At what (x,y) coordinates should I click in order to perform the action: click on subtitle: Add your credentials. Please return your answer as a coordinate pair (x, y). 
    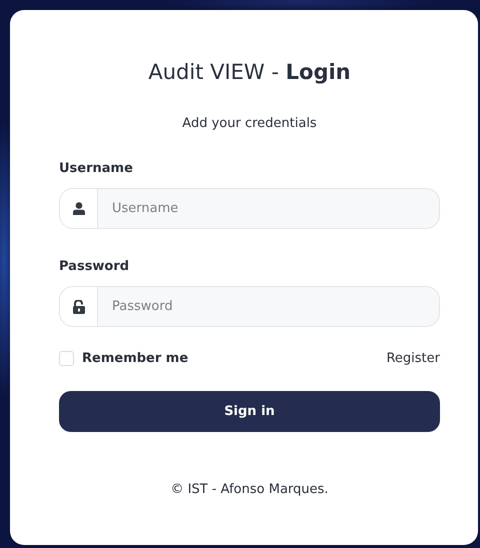
    Looking at the image, I should click on (249, 123).